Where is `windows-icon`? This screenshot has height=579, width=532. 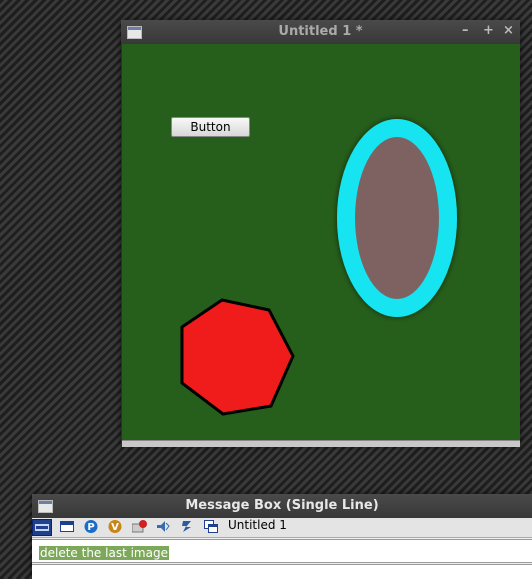
windows-icon is located at coordinates (212, 527).